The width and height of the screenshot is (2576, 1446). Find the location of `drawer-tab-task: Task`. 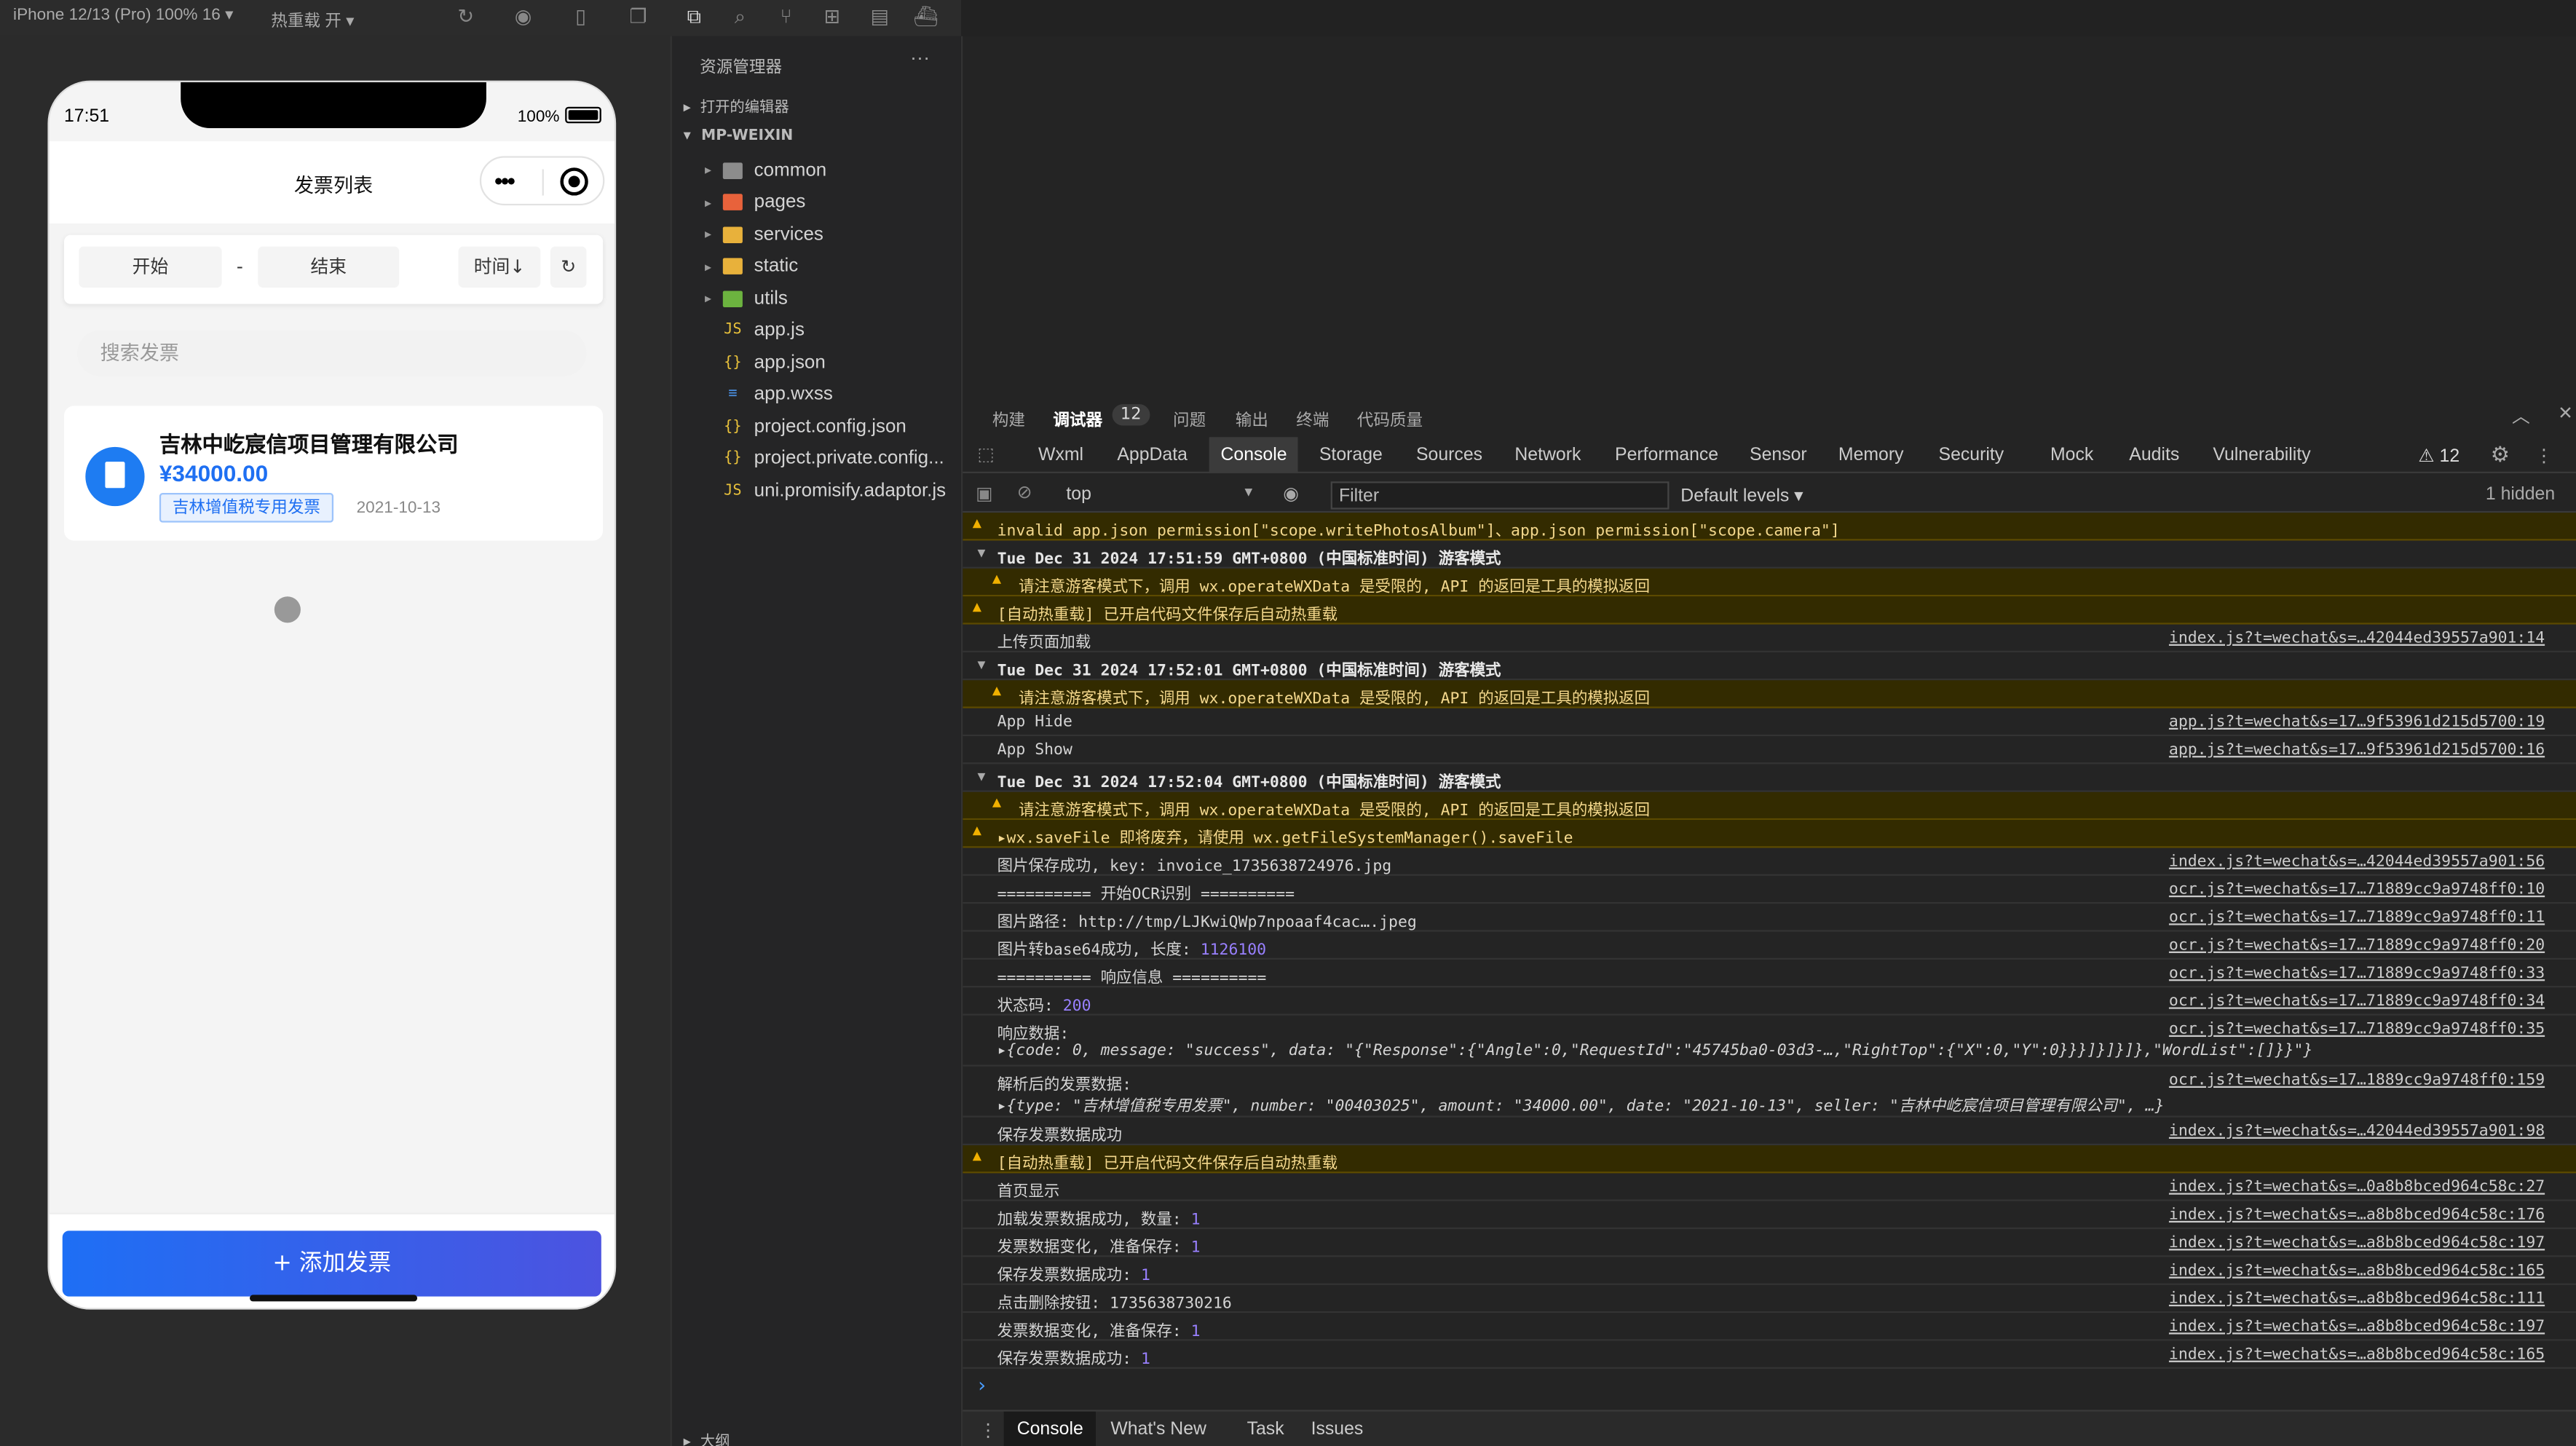

drawer-tab-task: Task is located at coordinates (1265, 1429).